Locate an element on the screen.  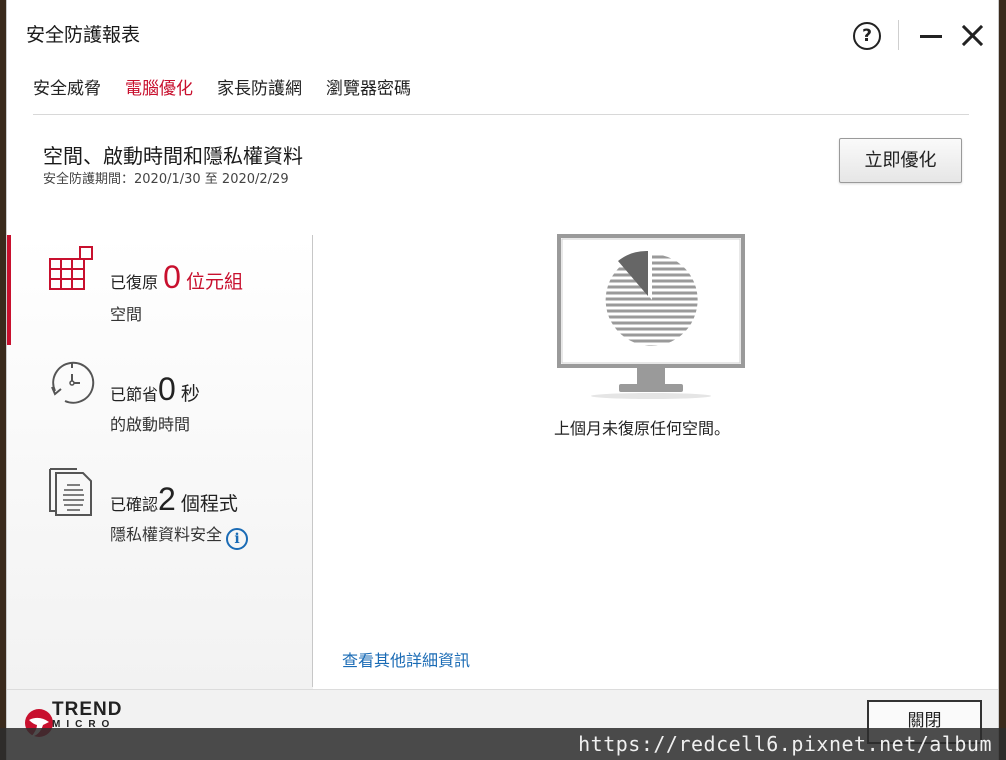
startup-prefix: 已節省 is located at coordinates (134, 394).